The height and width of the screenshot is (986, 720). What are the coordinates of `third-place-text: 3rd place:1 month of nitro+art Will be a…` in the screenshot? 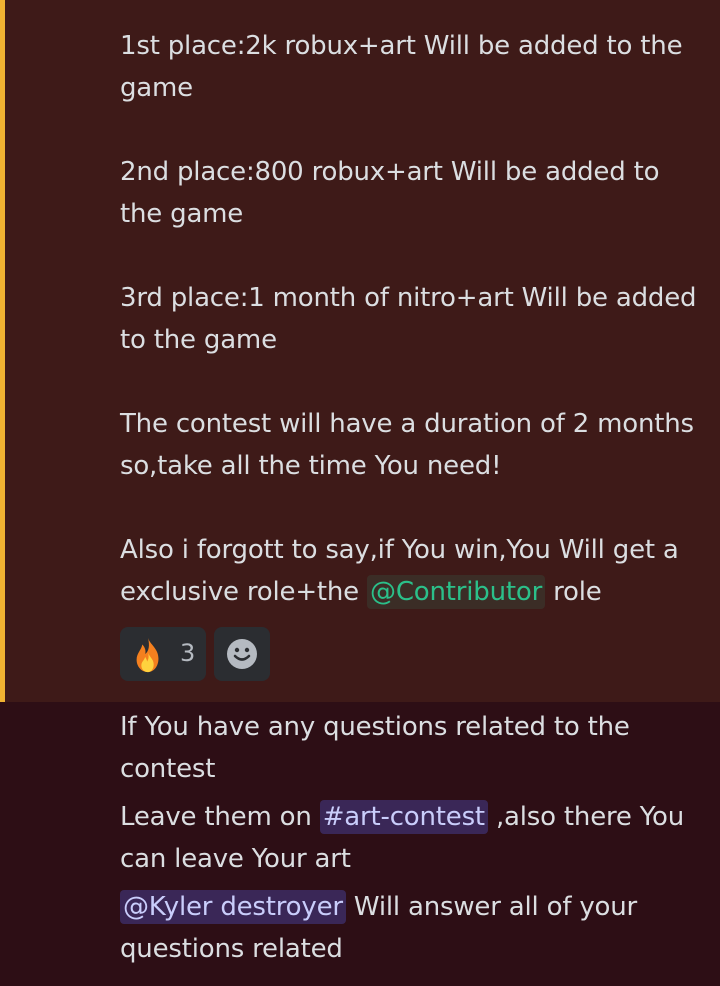 It's located at (408, 319).